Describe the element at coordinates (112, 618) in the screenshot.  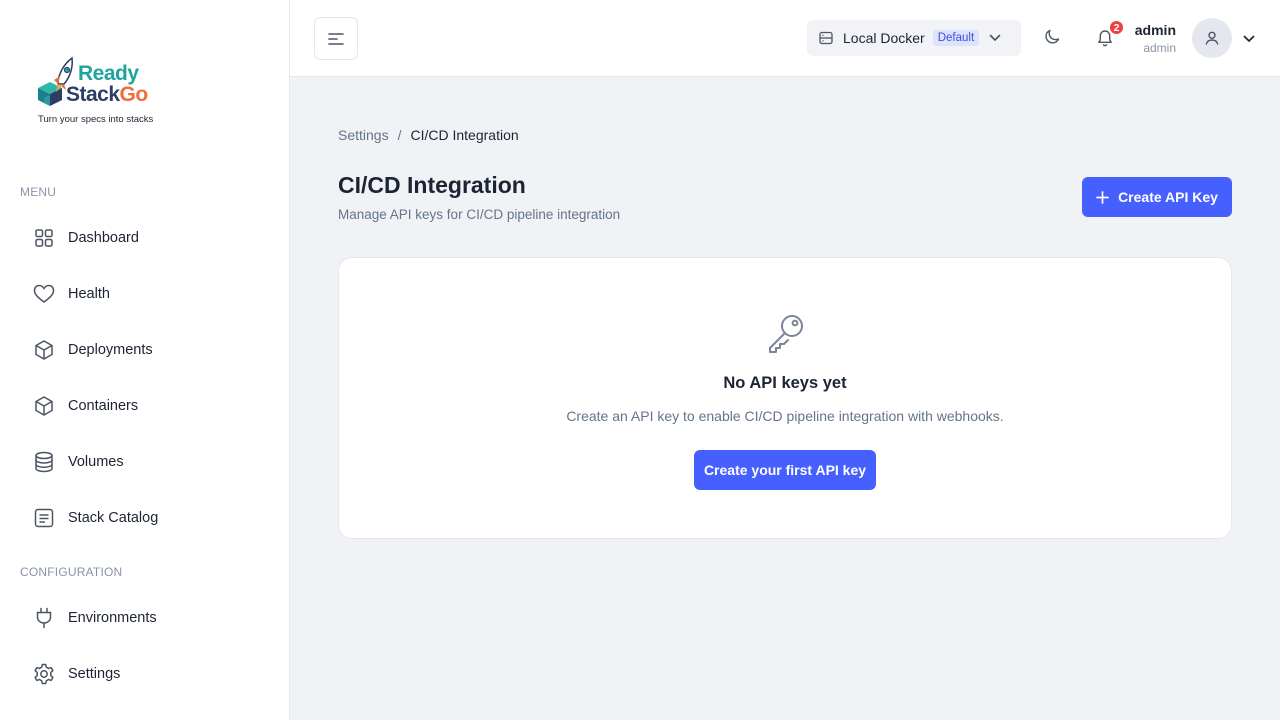
I see `sidebar-item-label: Environments` at that location.